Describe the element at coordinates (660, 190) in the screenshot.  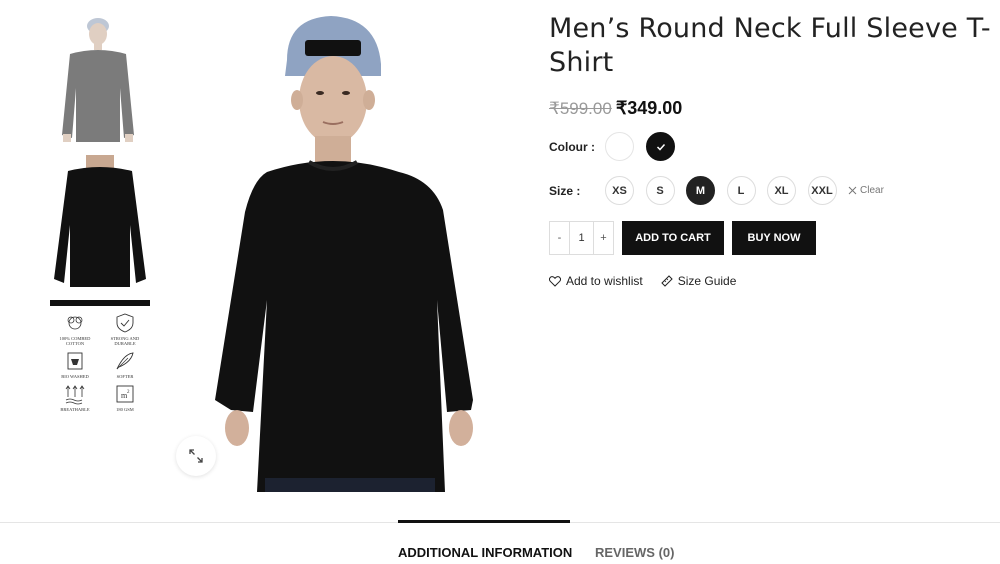
I see `size-option-s: S` at that location.